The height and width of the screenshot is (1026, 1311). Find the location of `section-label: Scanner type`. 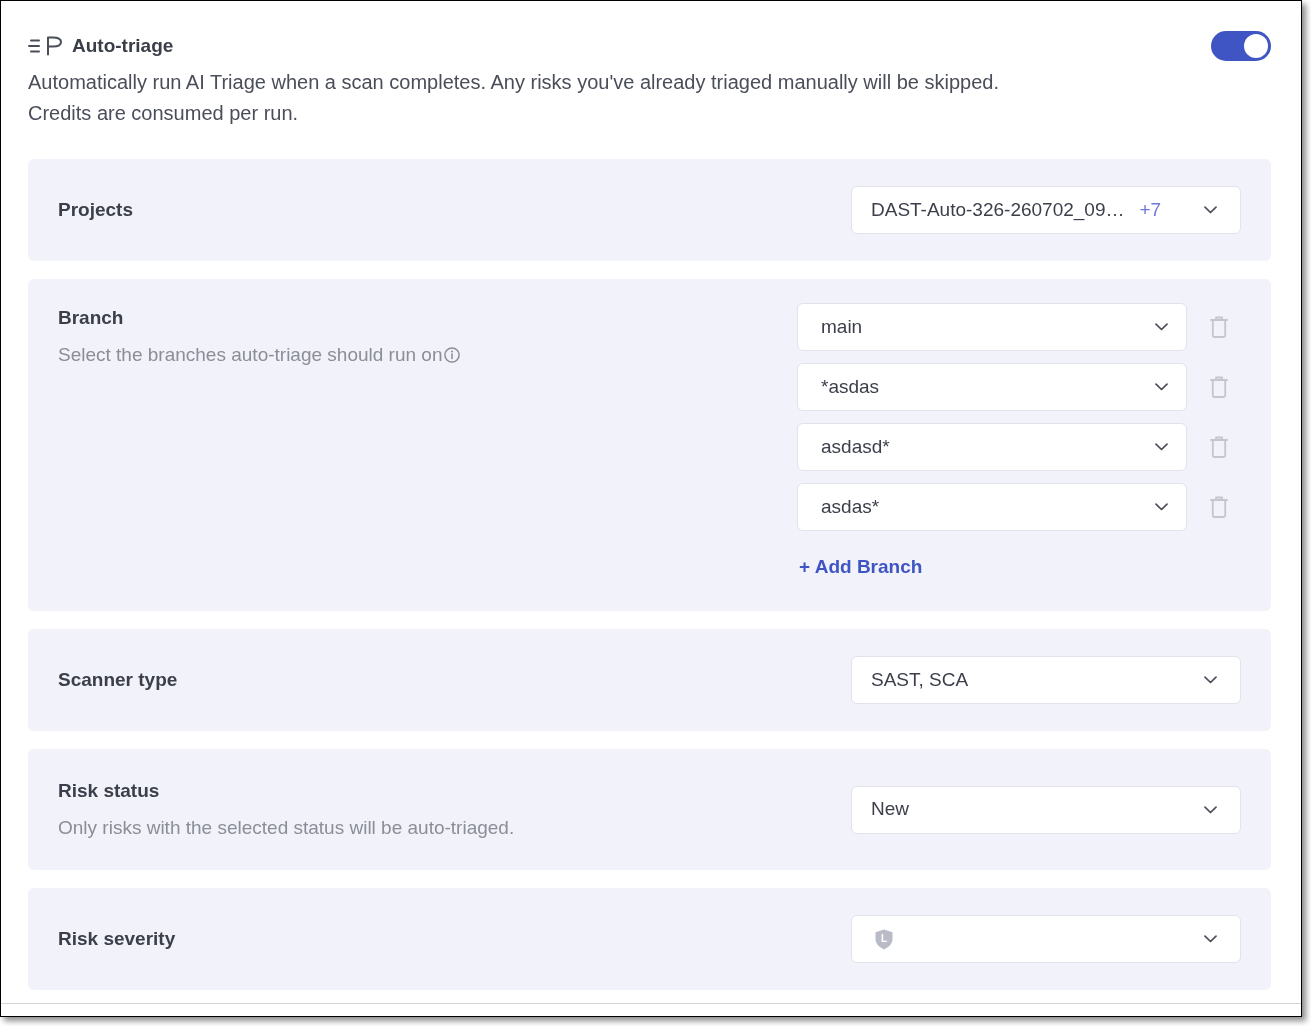

section-label: Scanner type is located at coordinates (118, 680).